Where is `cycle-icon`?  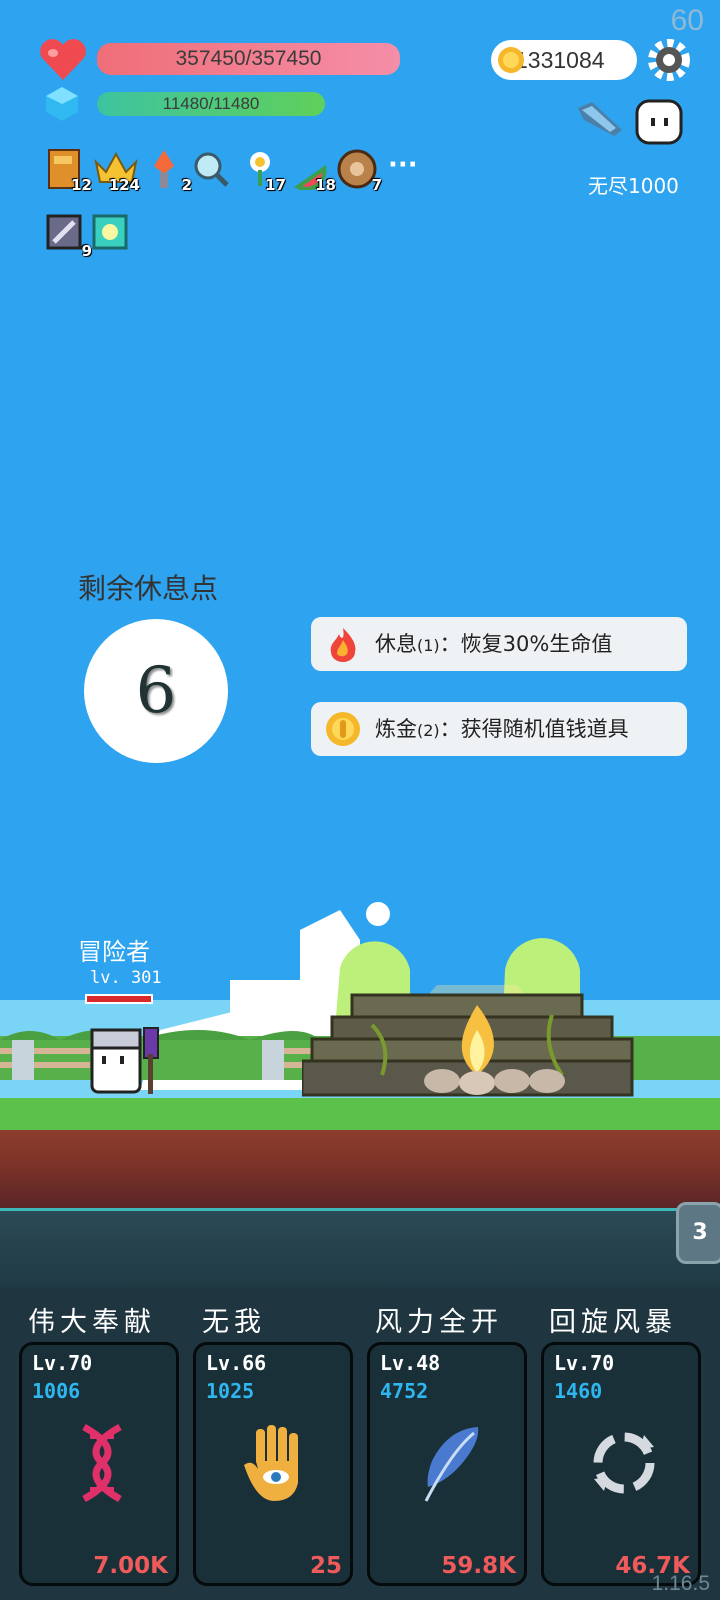 cycle-icon is located at coordinates (624, 1463).